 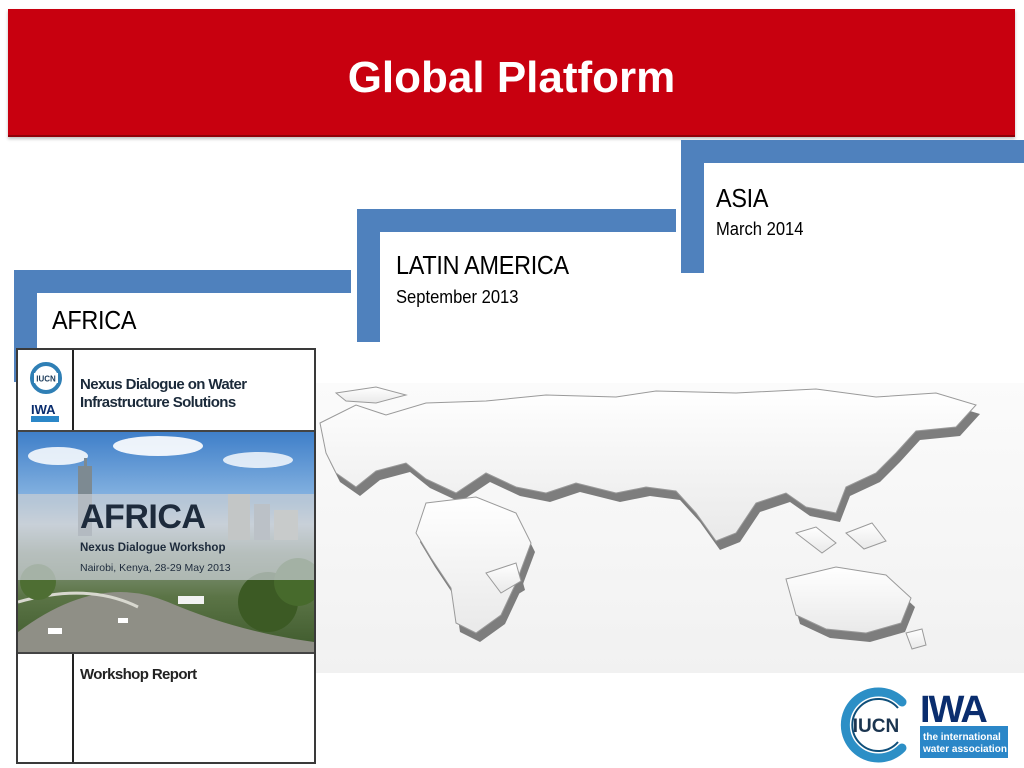 I want to click on iwa-mini-logo-icon: IWA, so click(x=46, y=412).